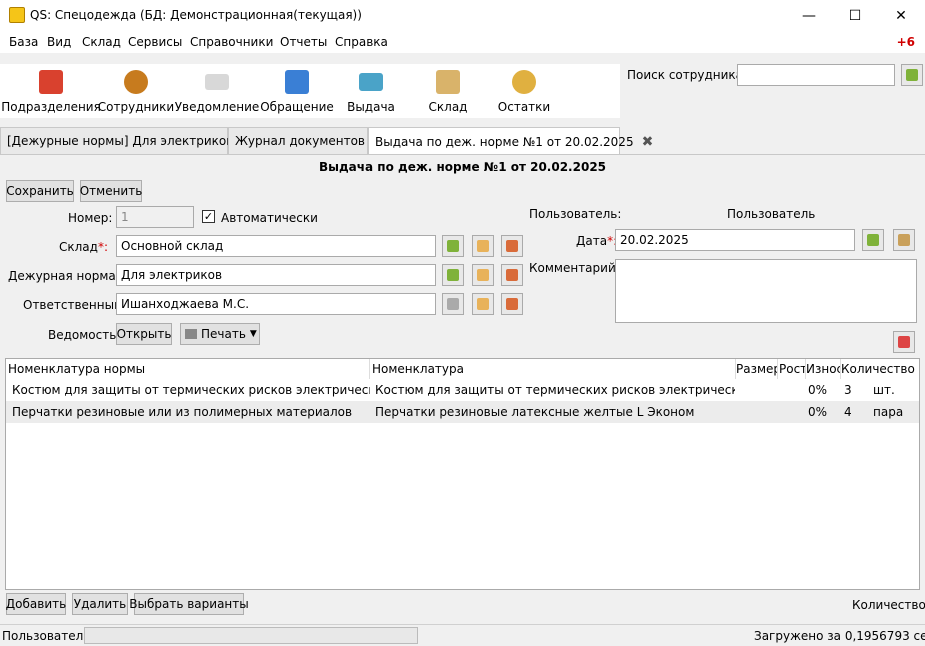  What do you see at coordinates (217, 91) in the screenshot?
I see `toolbar-notification-button: Уведомление` at bounding box center [217, 91].